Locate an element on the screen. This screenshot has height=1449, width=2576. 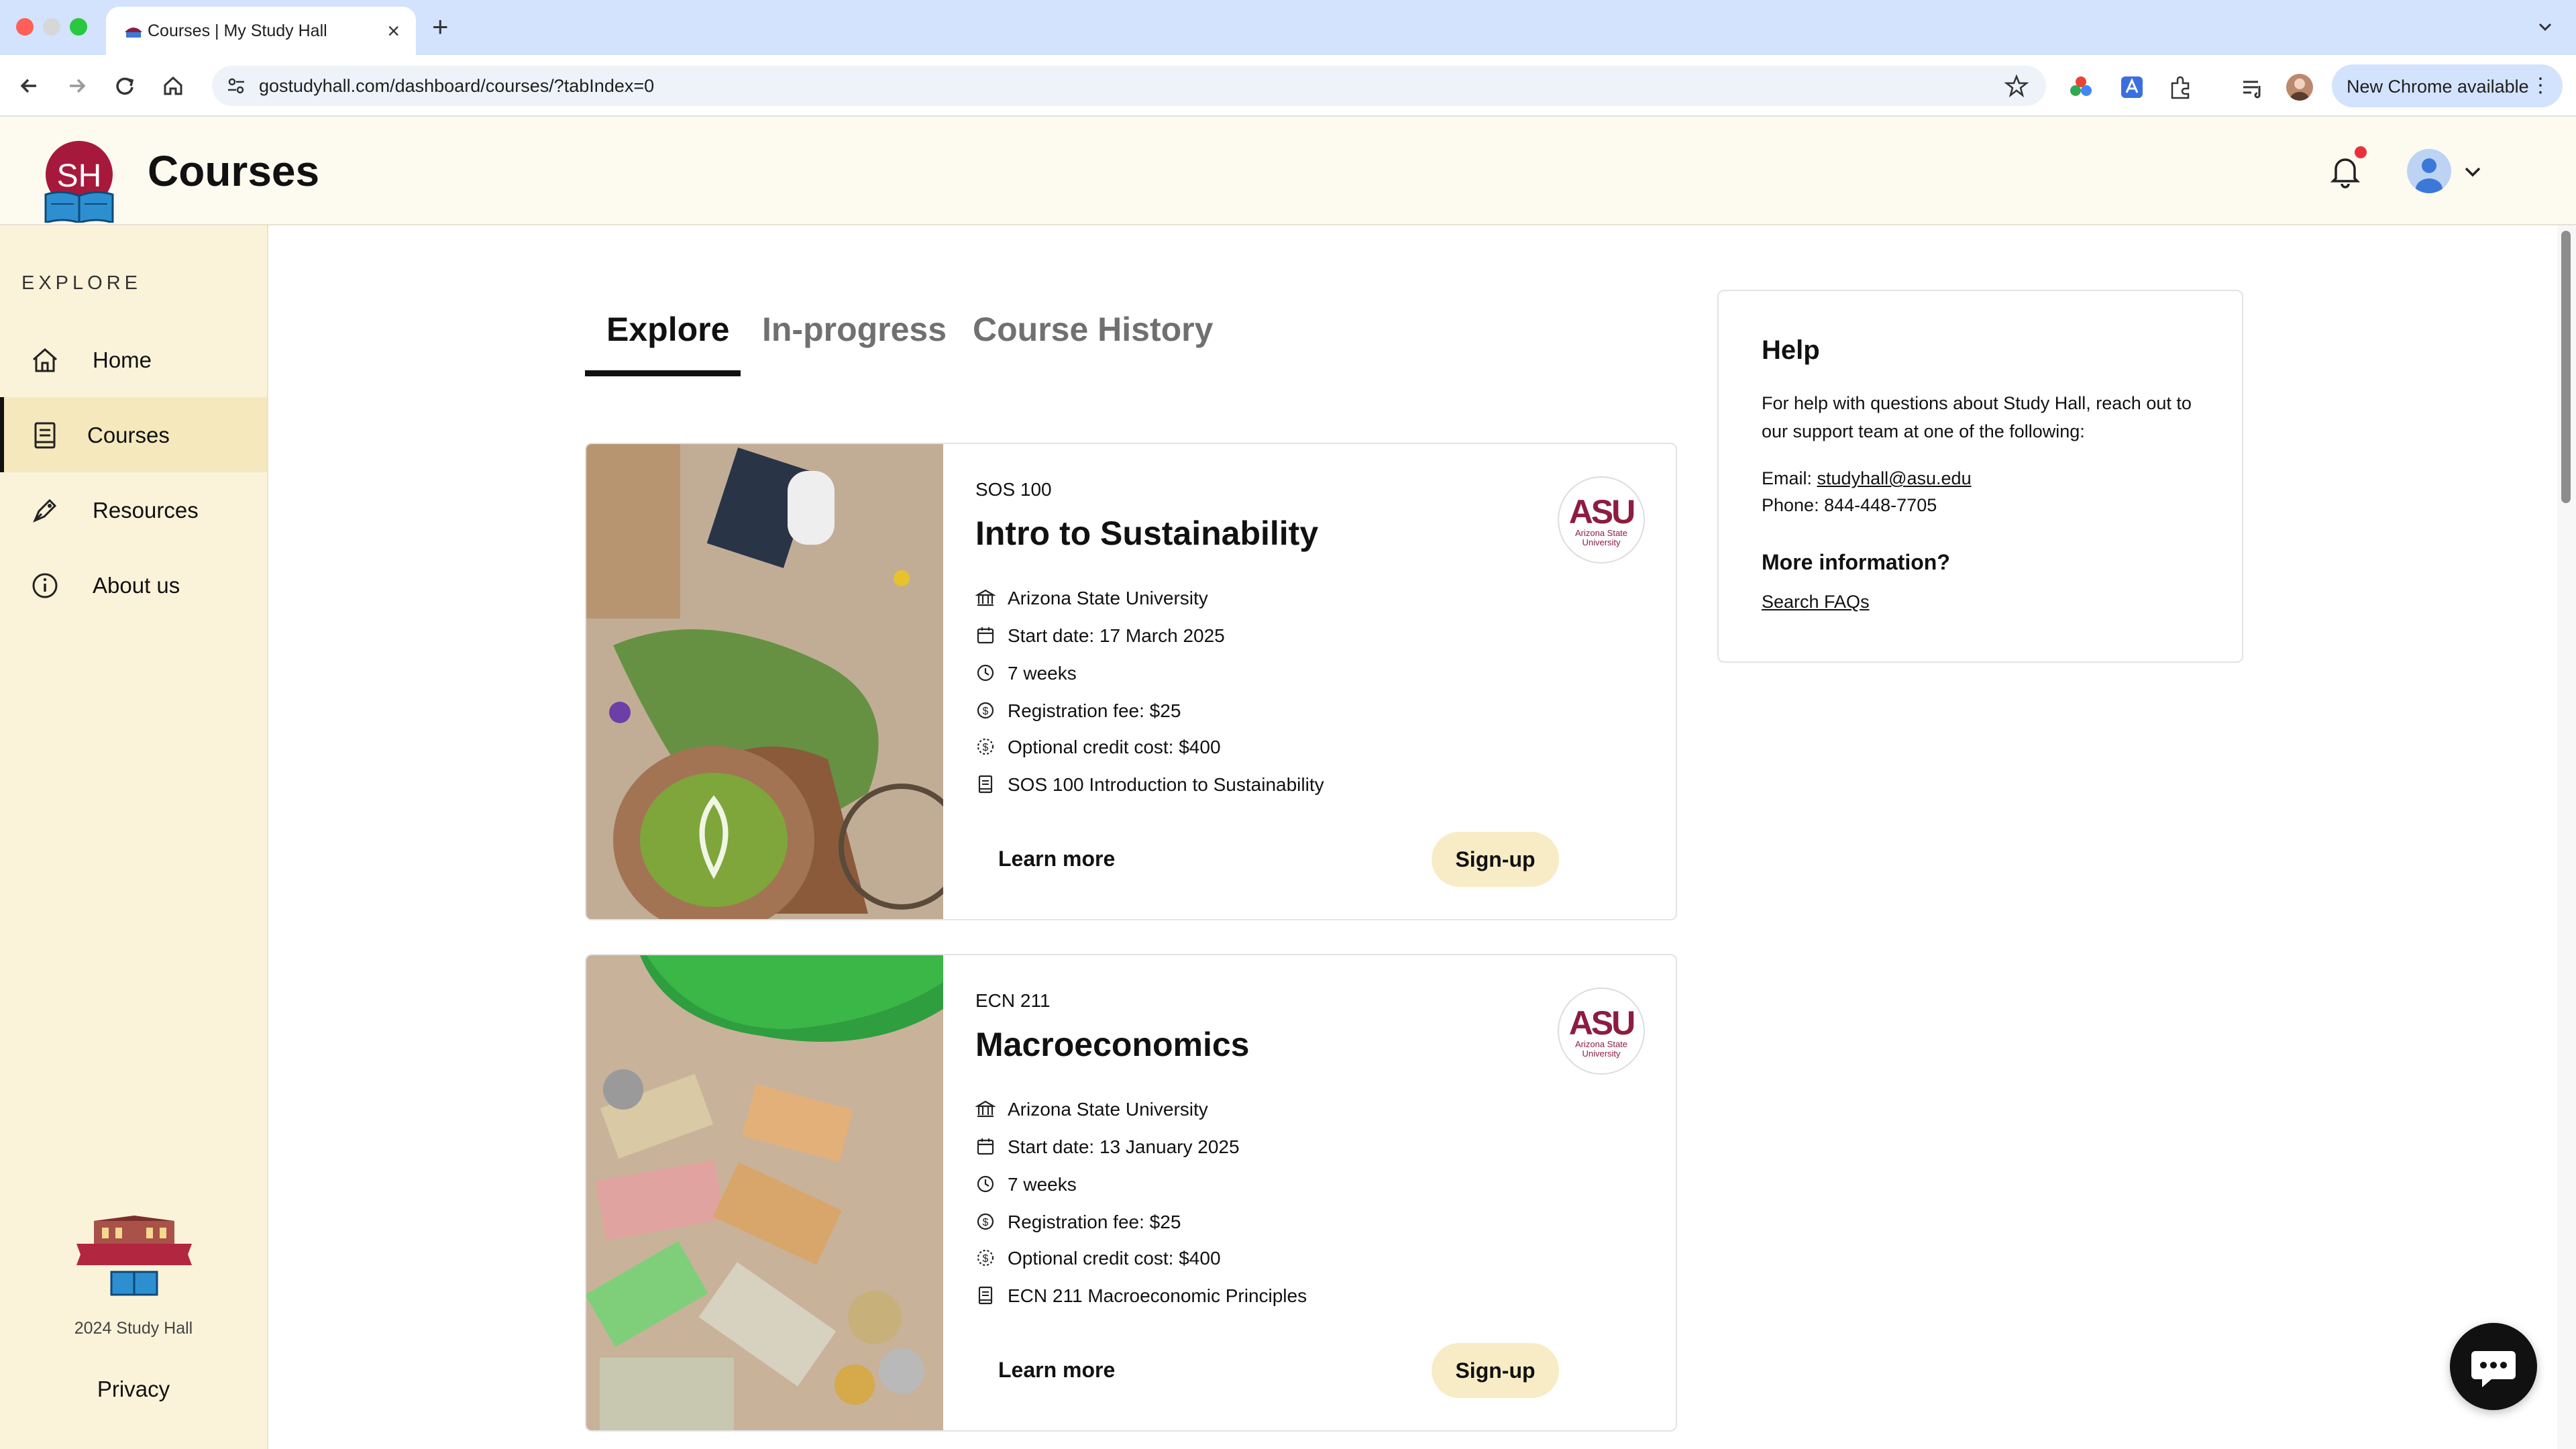
bookmark-star-icon is located at coordinates (2016, 86).